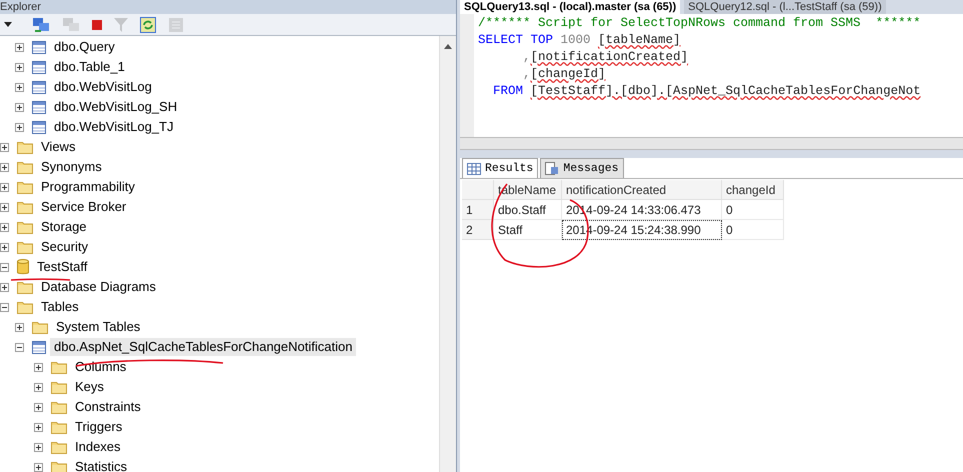  What do you see at coordinates (448, 46) in the screenshot?
I see `scroll-up-icon` at bounding box center [448, 46].